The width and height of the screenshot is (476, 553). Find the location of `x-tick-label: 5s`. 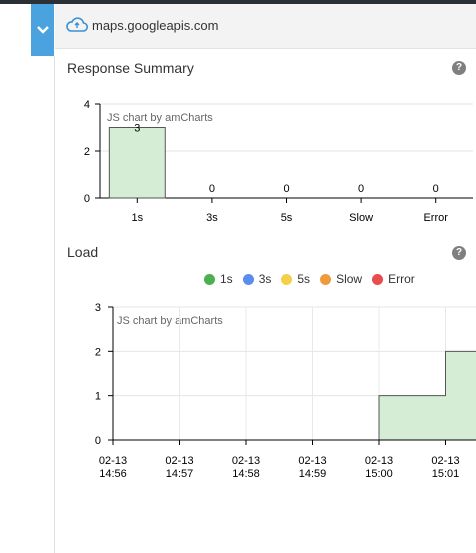

x-tick-label: 5s is located at coordinates (287, 218).